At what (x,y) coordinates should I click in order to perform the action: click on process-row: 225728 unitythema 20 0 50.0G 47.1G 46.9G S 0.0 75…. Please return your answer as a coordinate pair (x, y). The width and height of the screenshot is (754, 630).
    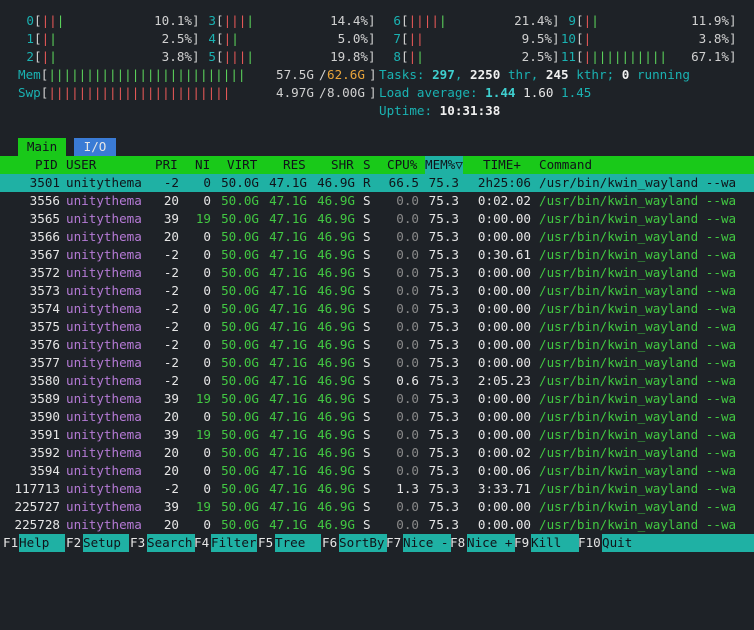
    Looking at the image, I should click on (377, 525).